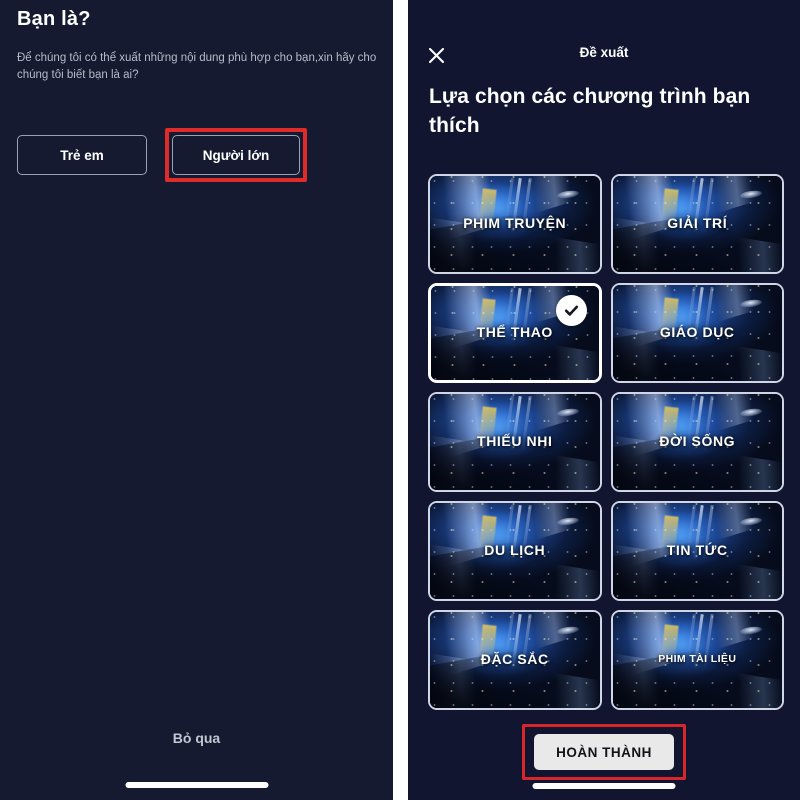  I want to click on skip-link: Bỏ qua, so click(196, 738).